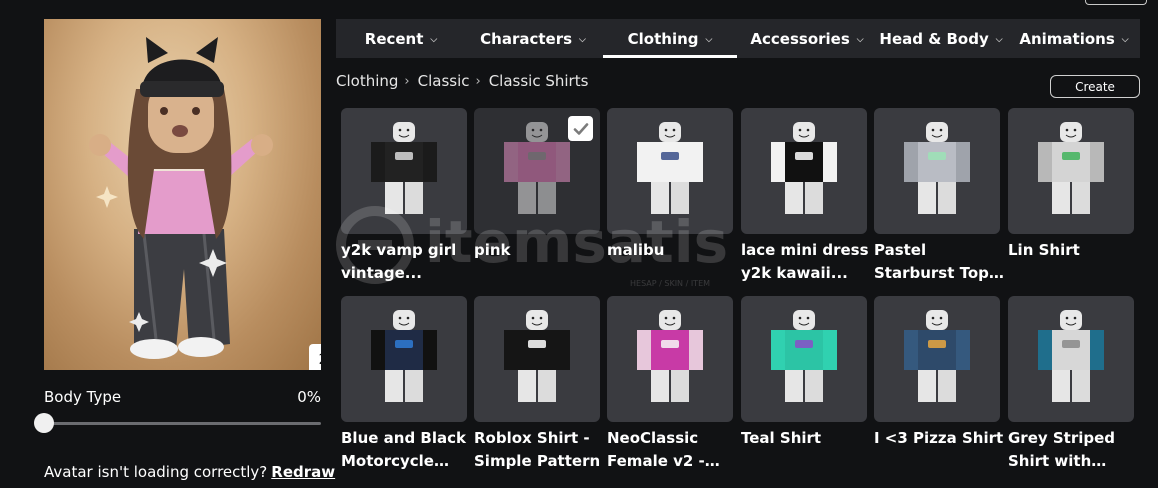 Image resolution: width=1158 pixels, height=488 pixels. What do you see at coordinates (537, 356) in the screenshot?
I see `roblox-shirt-icon` at bounding box center [537, 356].